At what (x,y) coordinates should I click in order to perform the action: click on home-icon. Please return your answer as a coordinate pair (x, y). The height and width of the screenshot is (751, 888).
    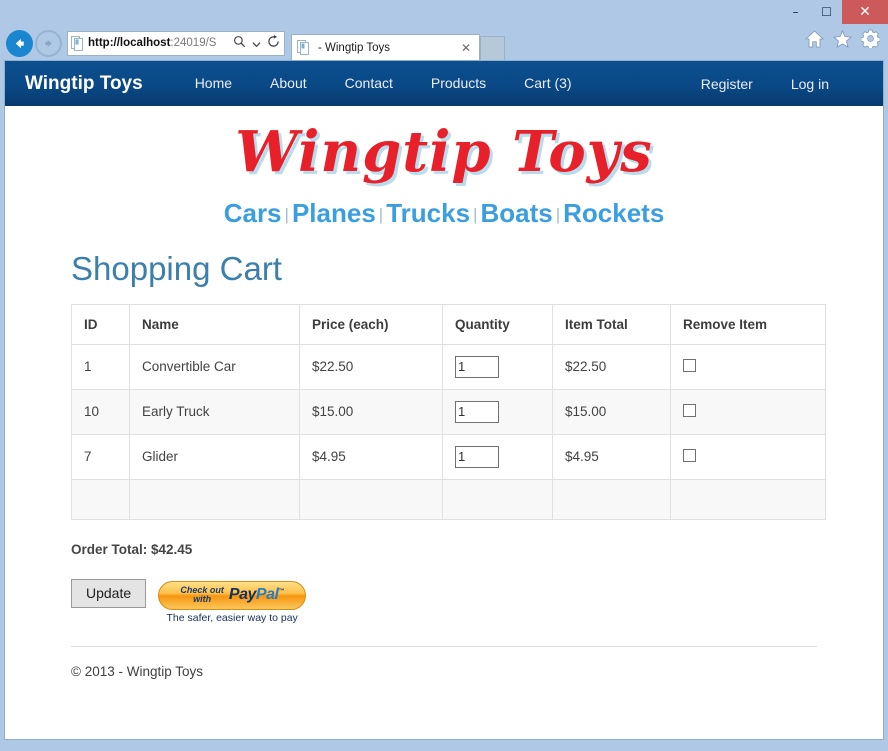
    Looking at the image, I should click on (814, 38).